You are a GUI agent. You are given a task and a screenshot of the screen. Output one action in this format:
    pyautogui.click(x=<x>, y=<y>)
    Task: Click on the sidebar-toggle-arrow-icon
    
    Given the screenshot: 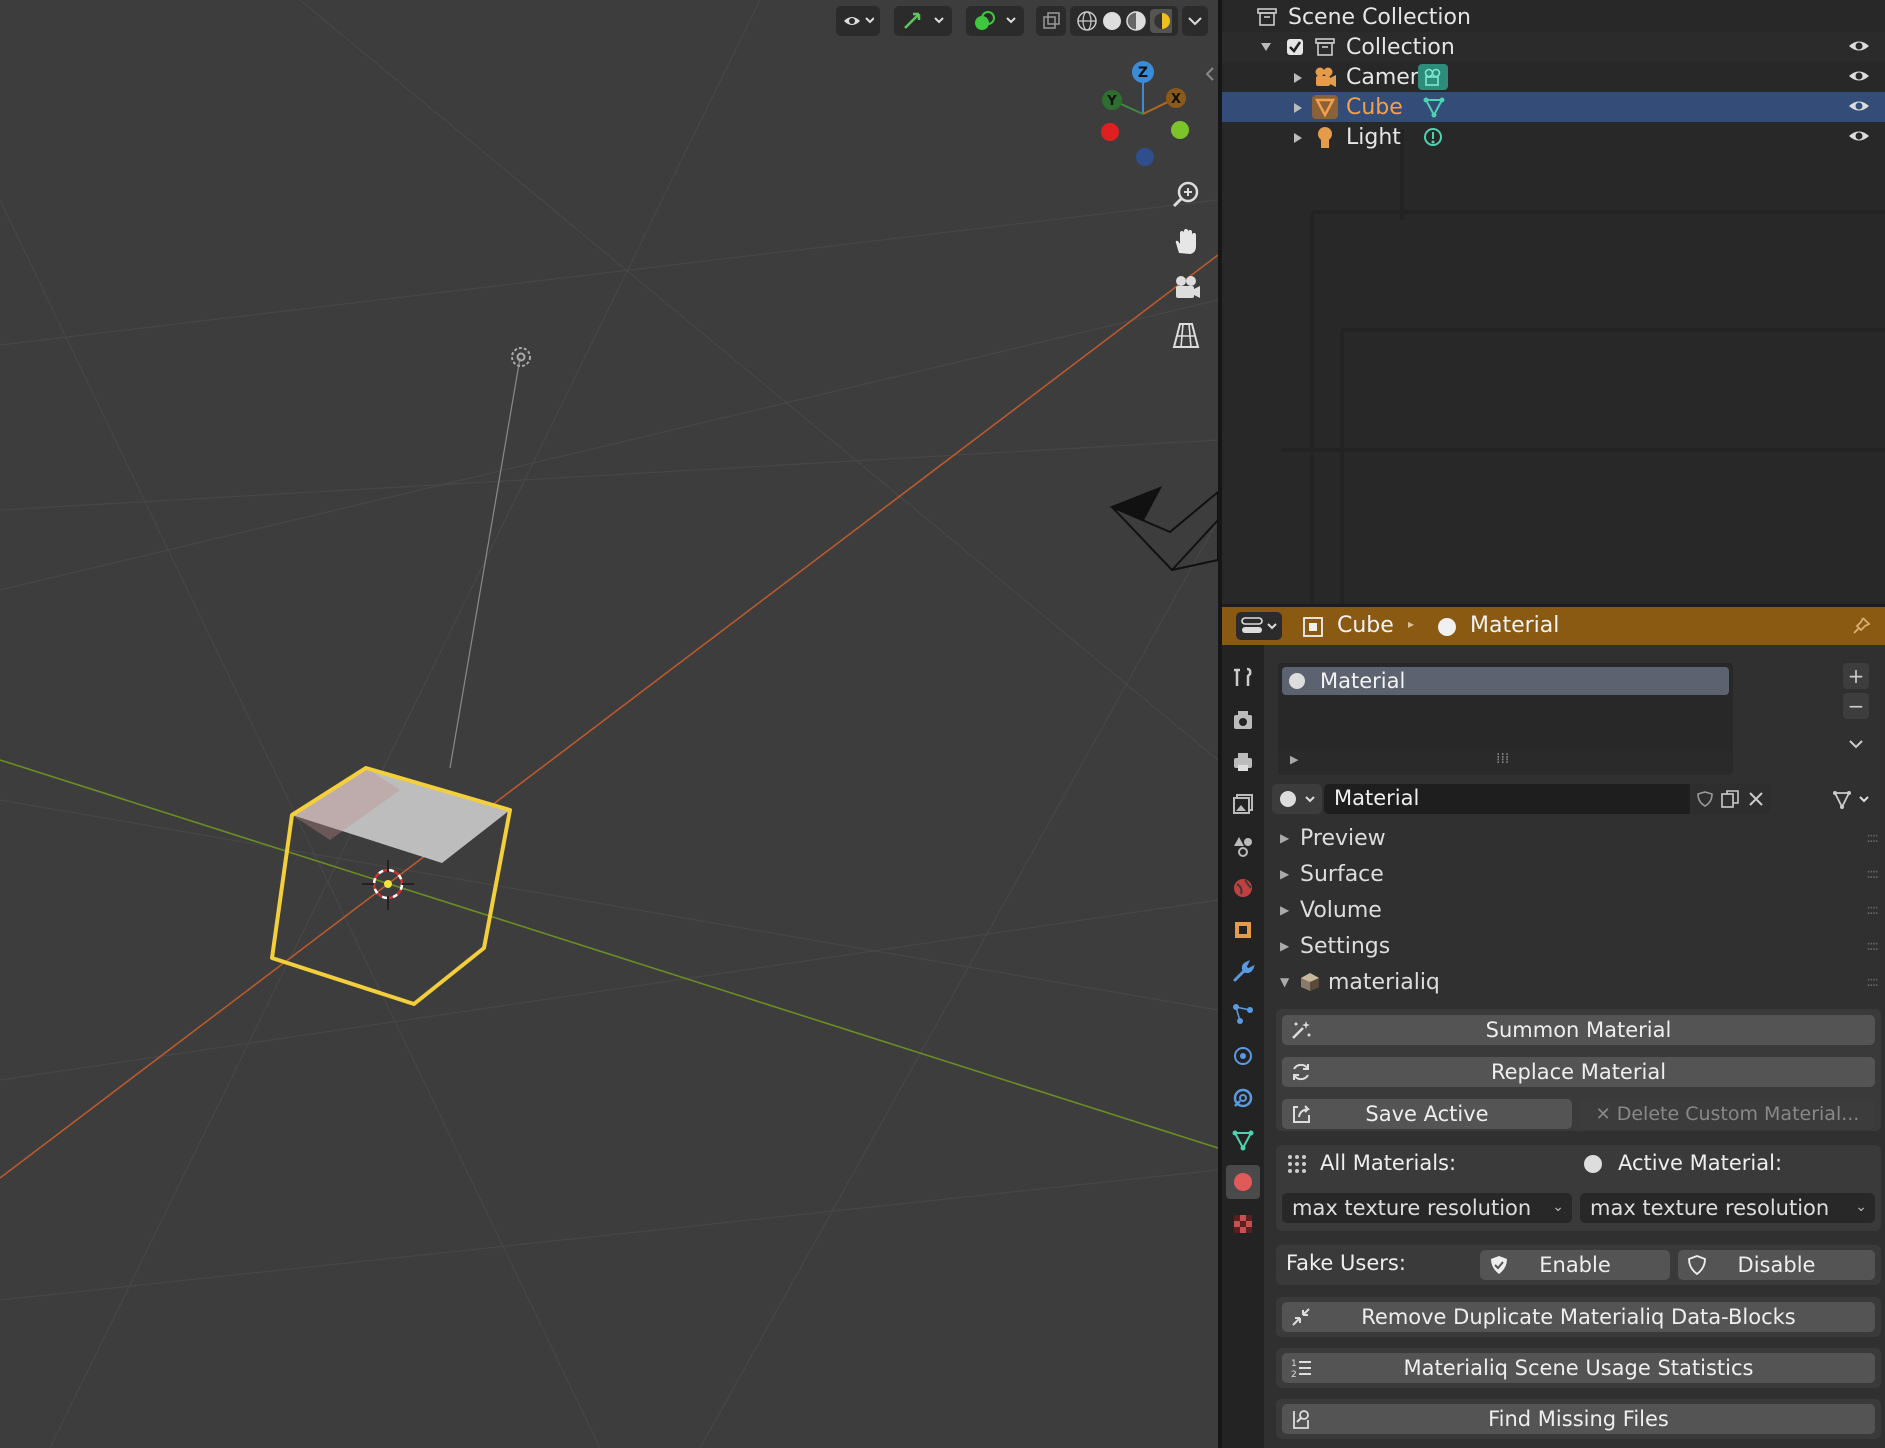 What is the action you would take?
    pyautogui.click(x=1210, y=74)
    